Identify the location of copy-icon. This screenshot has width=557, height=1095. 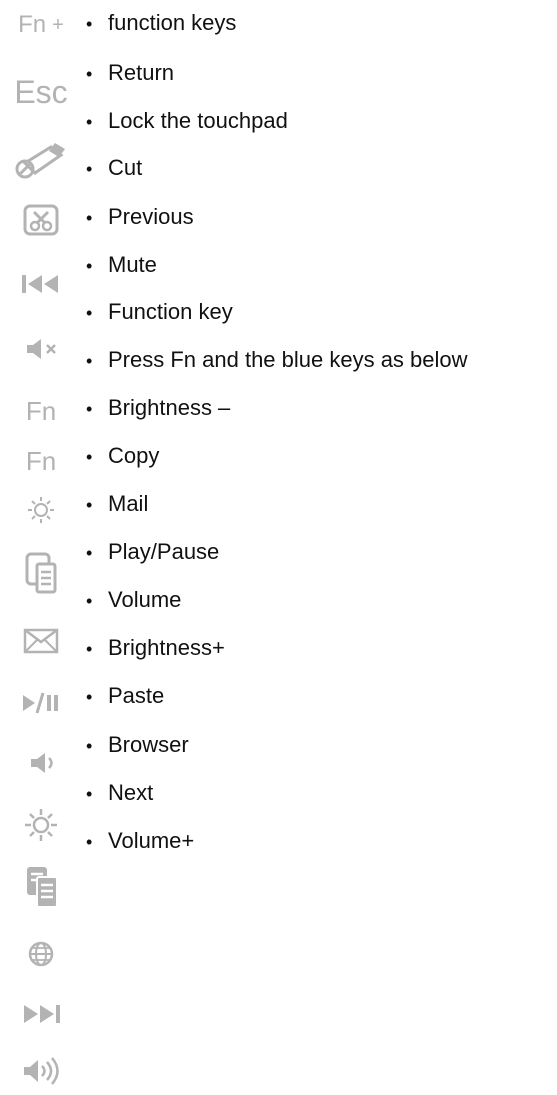
(41, 573).